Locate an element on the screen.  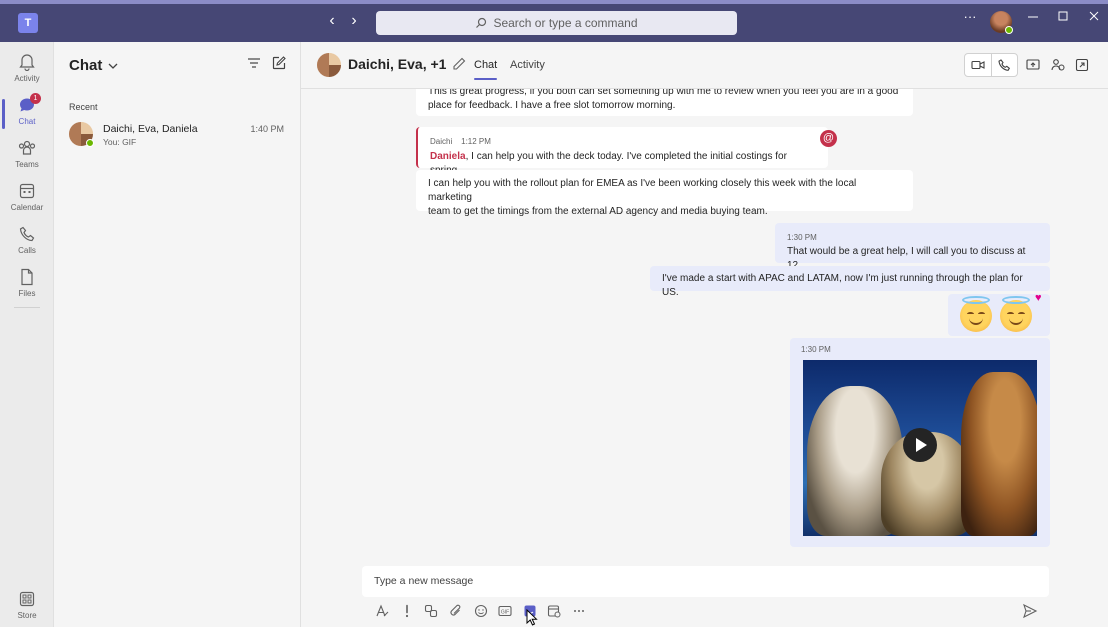
rail-label-calendar: Calendar is located at coordinates (27, 207).